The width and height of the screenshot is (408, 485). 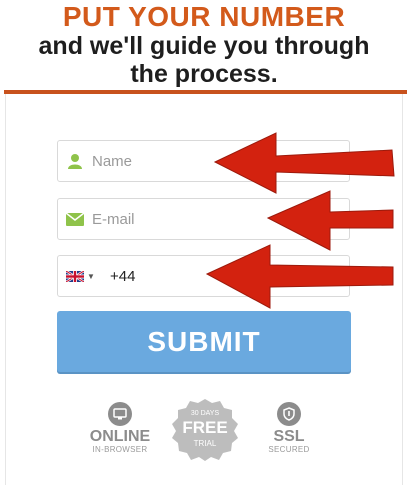 I want to click on free-top: 30 DAYS, so click(x=205, y=413).